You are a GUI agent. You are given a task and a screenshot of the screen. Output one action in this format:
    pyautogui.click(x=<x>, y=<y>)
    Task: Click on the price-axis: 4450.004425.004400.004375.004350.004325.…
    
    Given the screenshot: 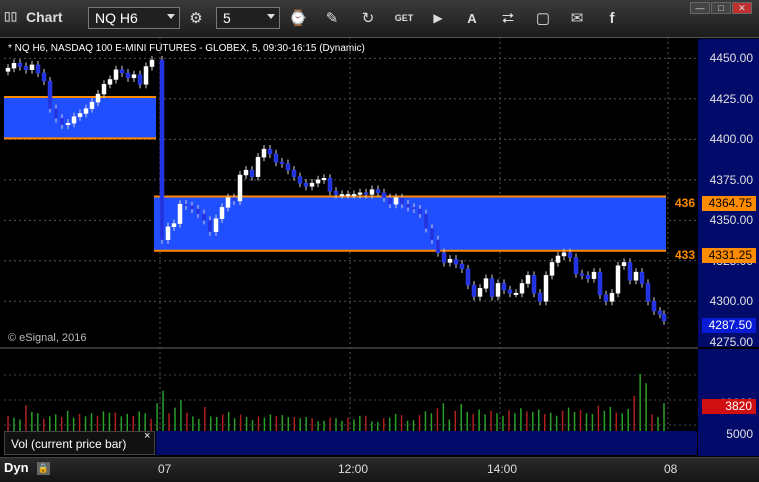 What is the action you would take?
    pyautogui.click(x=728, y=194)
    